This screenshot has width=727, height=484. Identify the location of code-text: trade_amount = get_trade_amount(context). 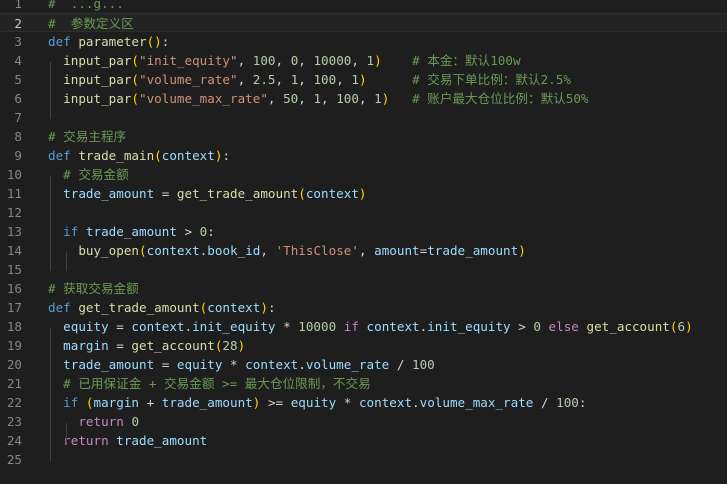
(207, 193).